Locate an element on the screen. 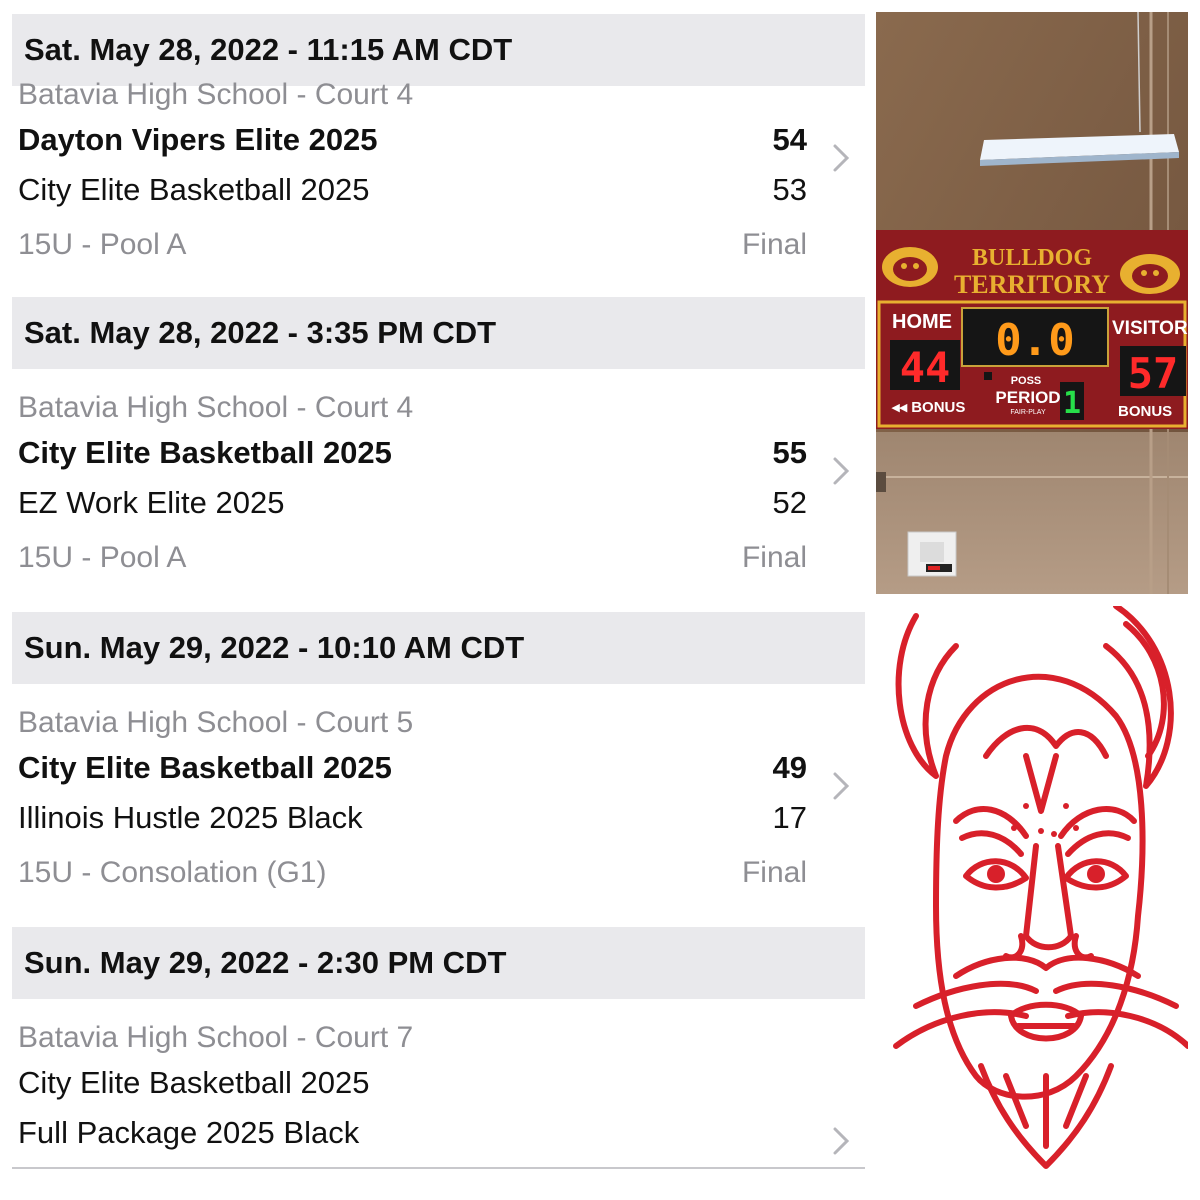  venue-label: Batavia High School - Court 7 is located at coordinates (216, 1037).